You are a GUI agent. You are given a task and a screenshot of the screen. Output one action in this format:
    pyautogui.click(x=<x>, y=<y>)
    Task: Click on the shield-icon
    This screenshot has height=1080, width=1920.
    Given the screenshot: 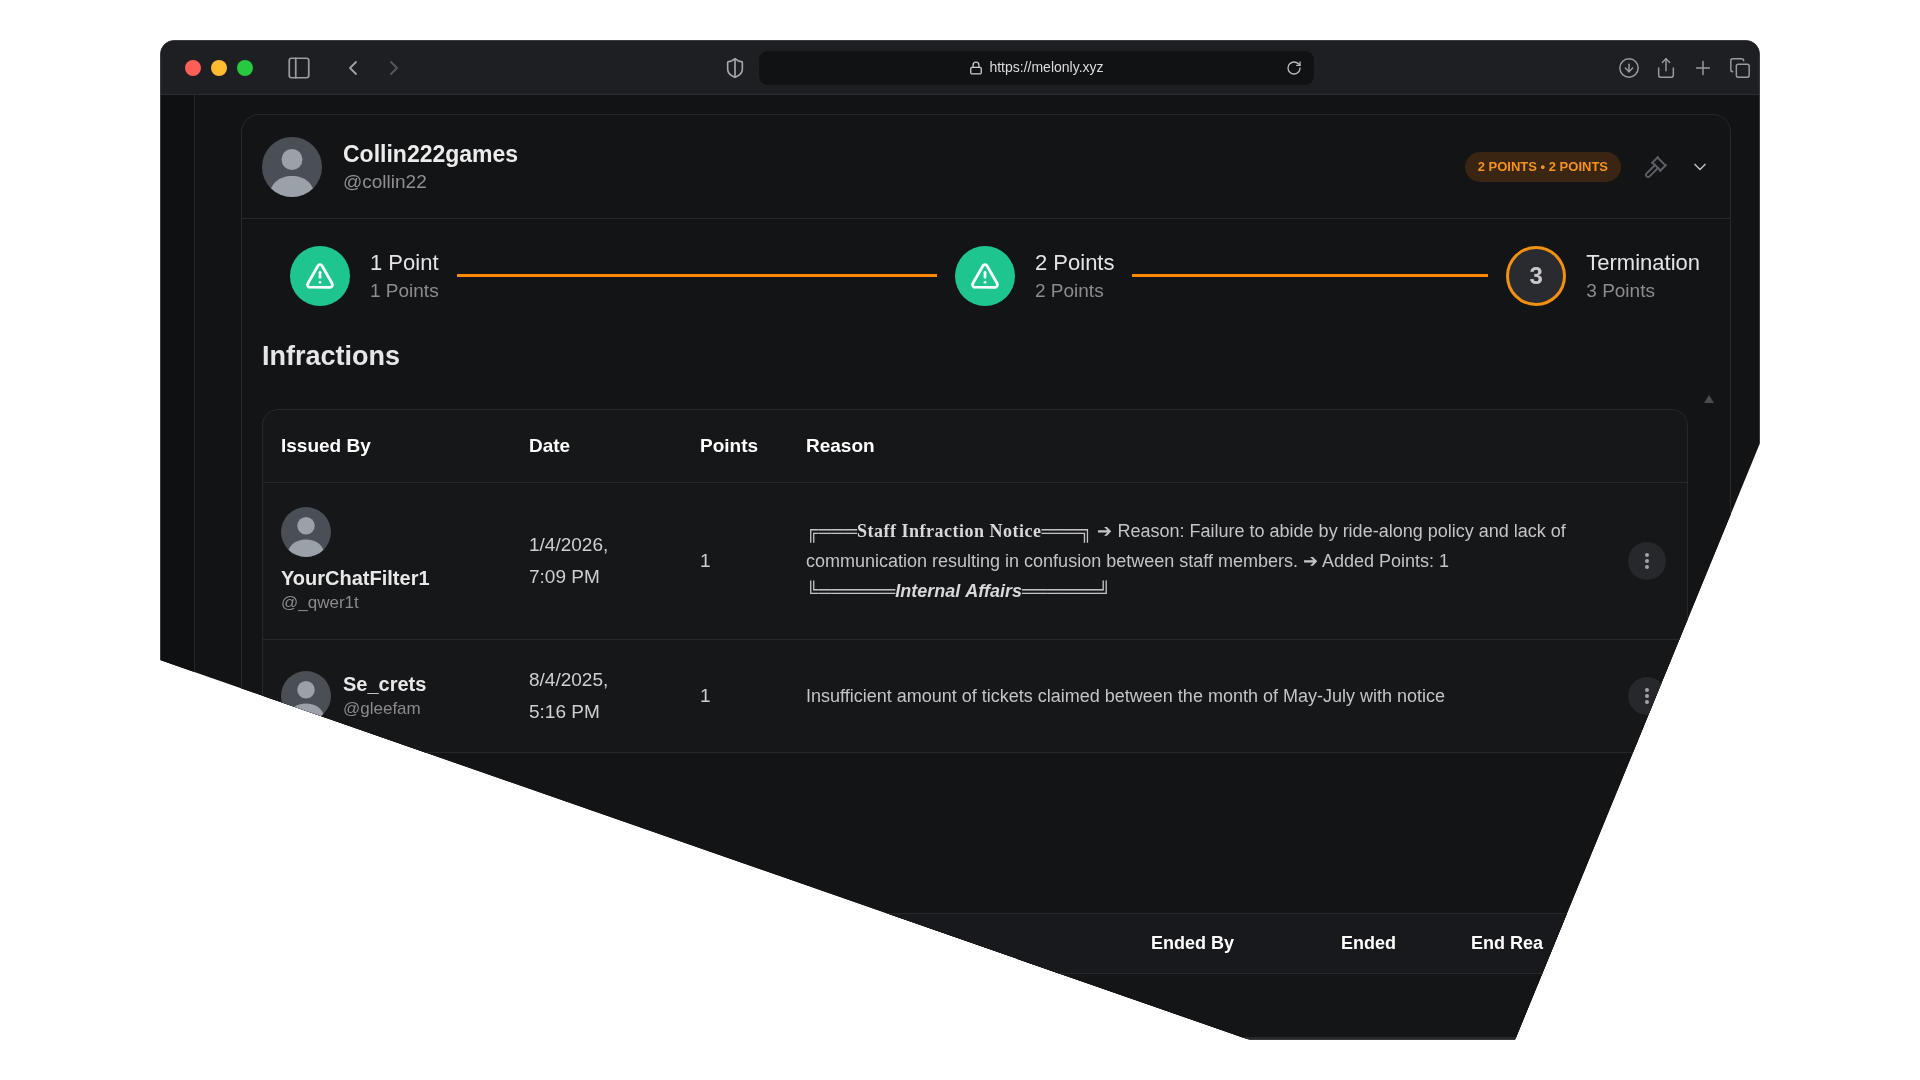 What is the action you would take?
    pyautogui.click(x=735, y=67)
    